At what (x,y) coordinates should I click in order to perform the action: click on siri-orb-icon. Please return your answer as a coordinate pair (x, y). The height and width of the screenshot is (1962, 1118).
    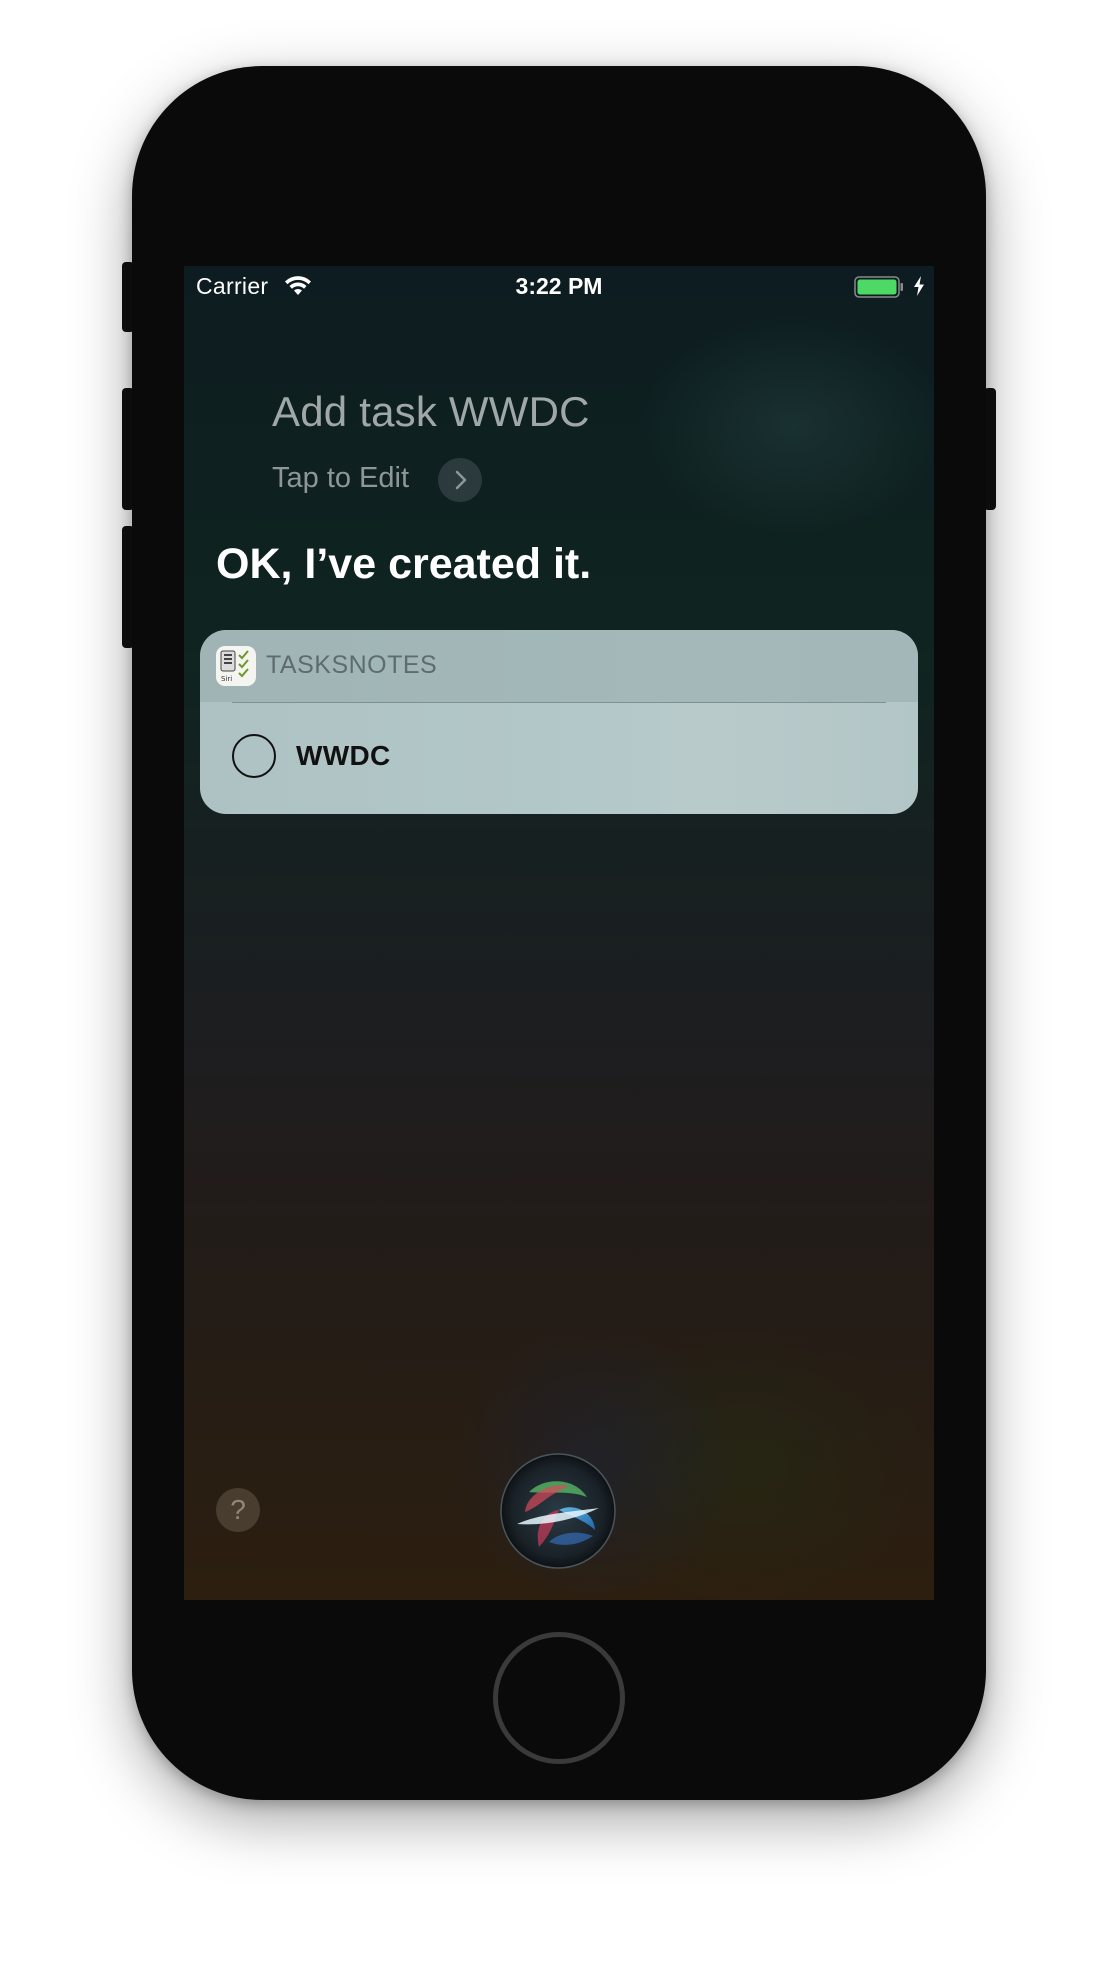
    Looking at the image, I should click on (558, 1511).